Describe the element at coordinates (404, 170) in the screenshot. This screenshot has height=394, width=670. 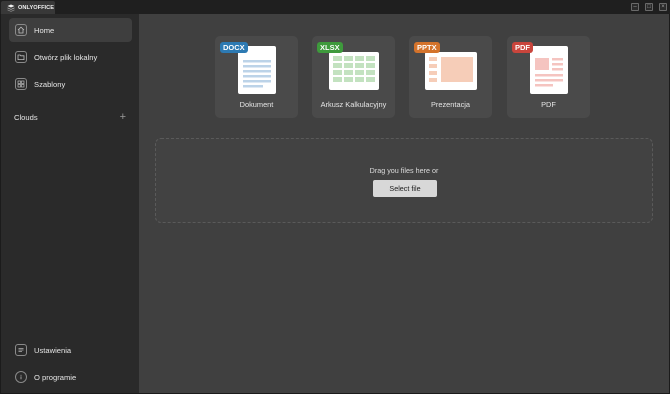
I see `dropzone-text: Drag you files here or` at that location.